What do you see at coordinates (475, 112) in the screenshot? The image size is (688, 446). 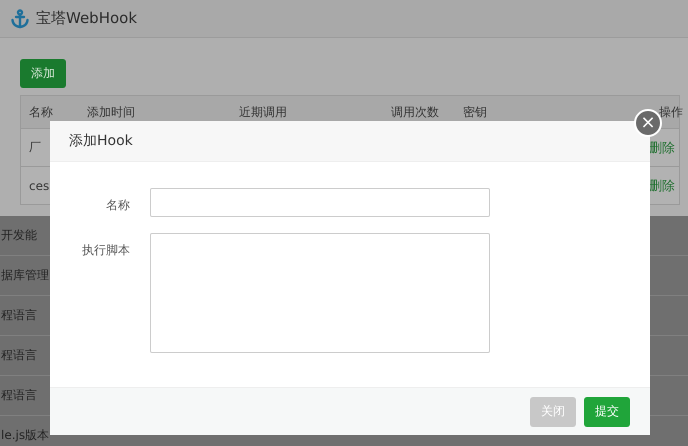 I see `column-header: 密钥` at bounding box center [475, 112].